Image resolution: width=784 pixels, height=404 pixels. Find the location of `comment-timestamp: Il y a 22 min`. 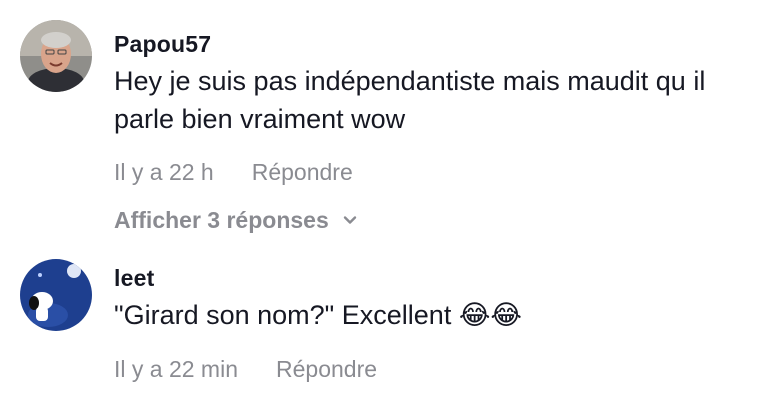

comment-timestamp: Il y a 22 min is located at coordinates (176, 369).